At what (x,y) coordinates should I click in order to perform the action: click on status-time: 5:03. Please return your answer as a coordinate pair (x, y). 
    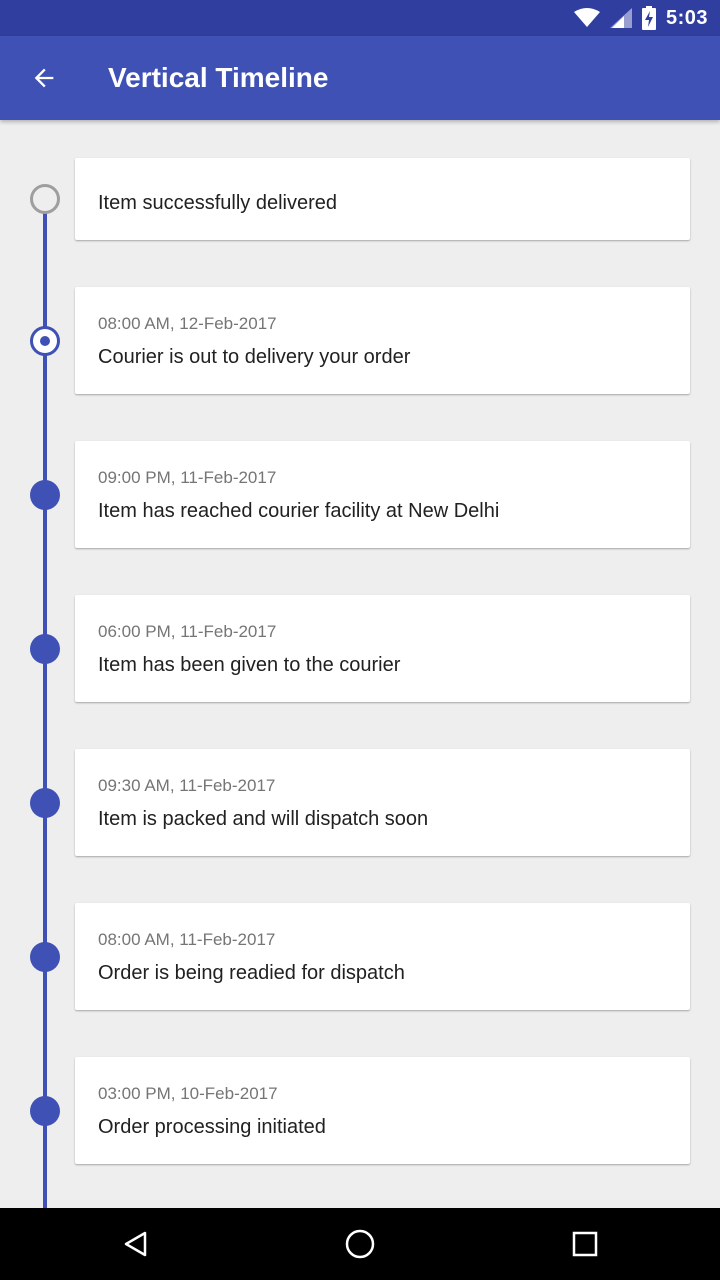
    Looking at the image, I should click on (686, 17).